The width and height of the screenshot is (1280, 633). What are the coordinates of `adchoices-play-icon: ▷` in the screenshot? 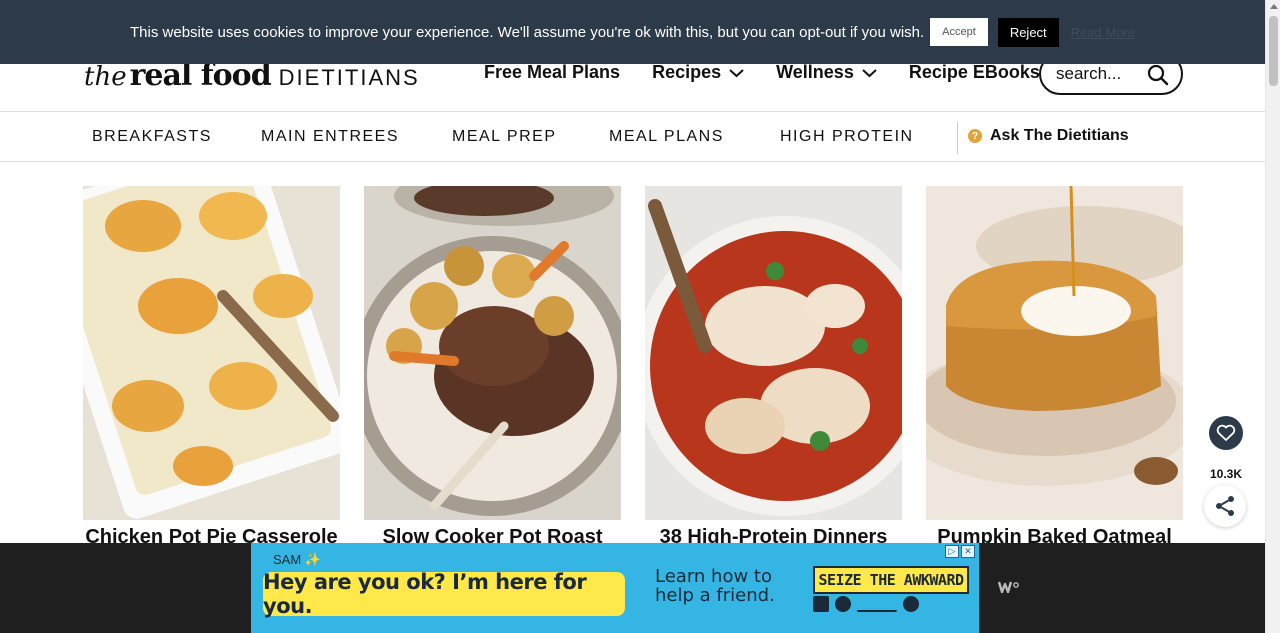 It's located at (952, 551).